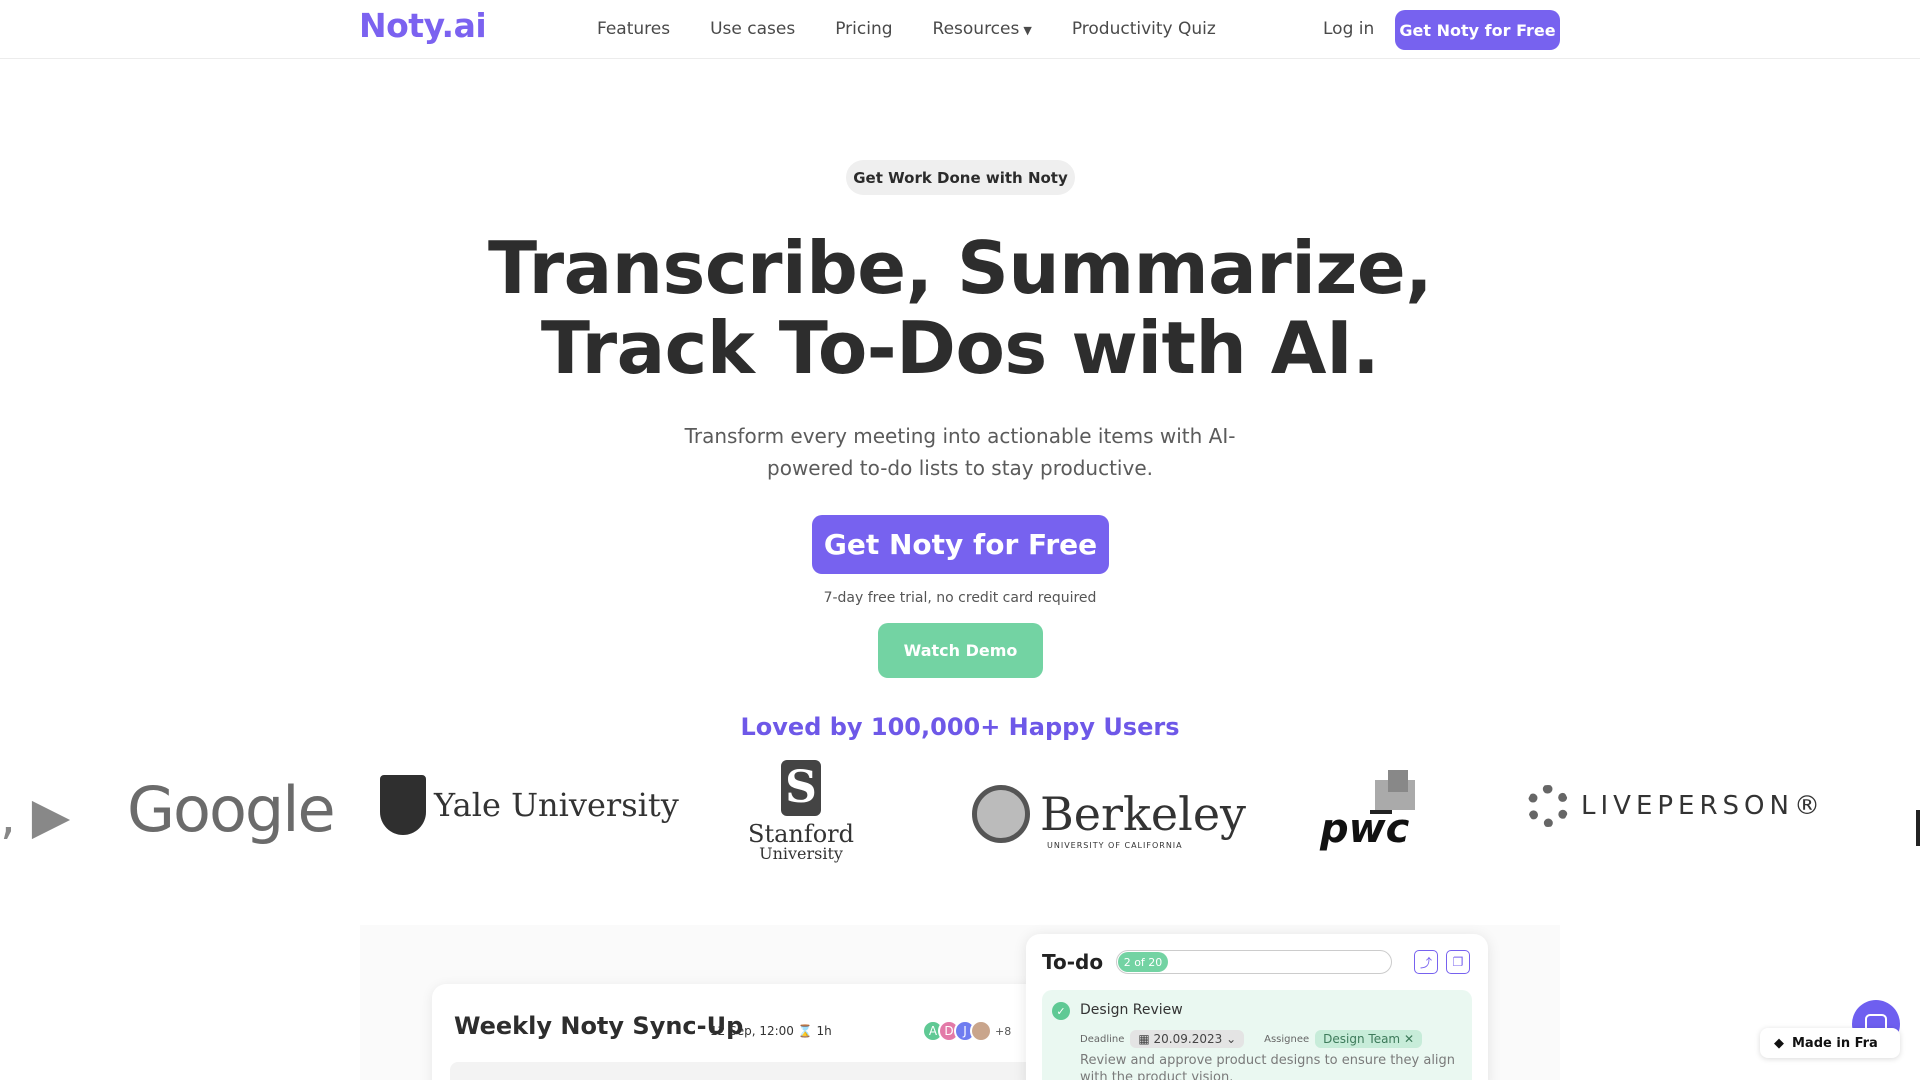  I want to click on deadline-chip: ▦ 20.09.2023 ⌄, so click(1187, 1039).